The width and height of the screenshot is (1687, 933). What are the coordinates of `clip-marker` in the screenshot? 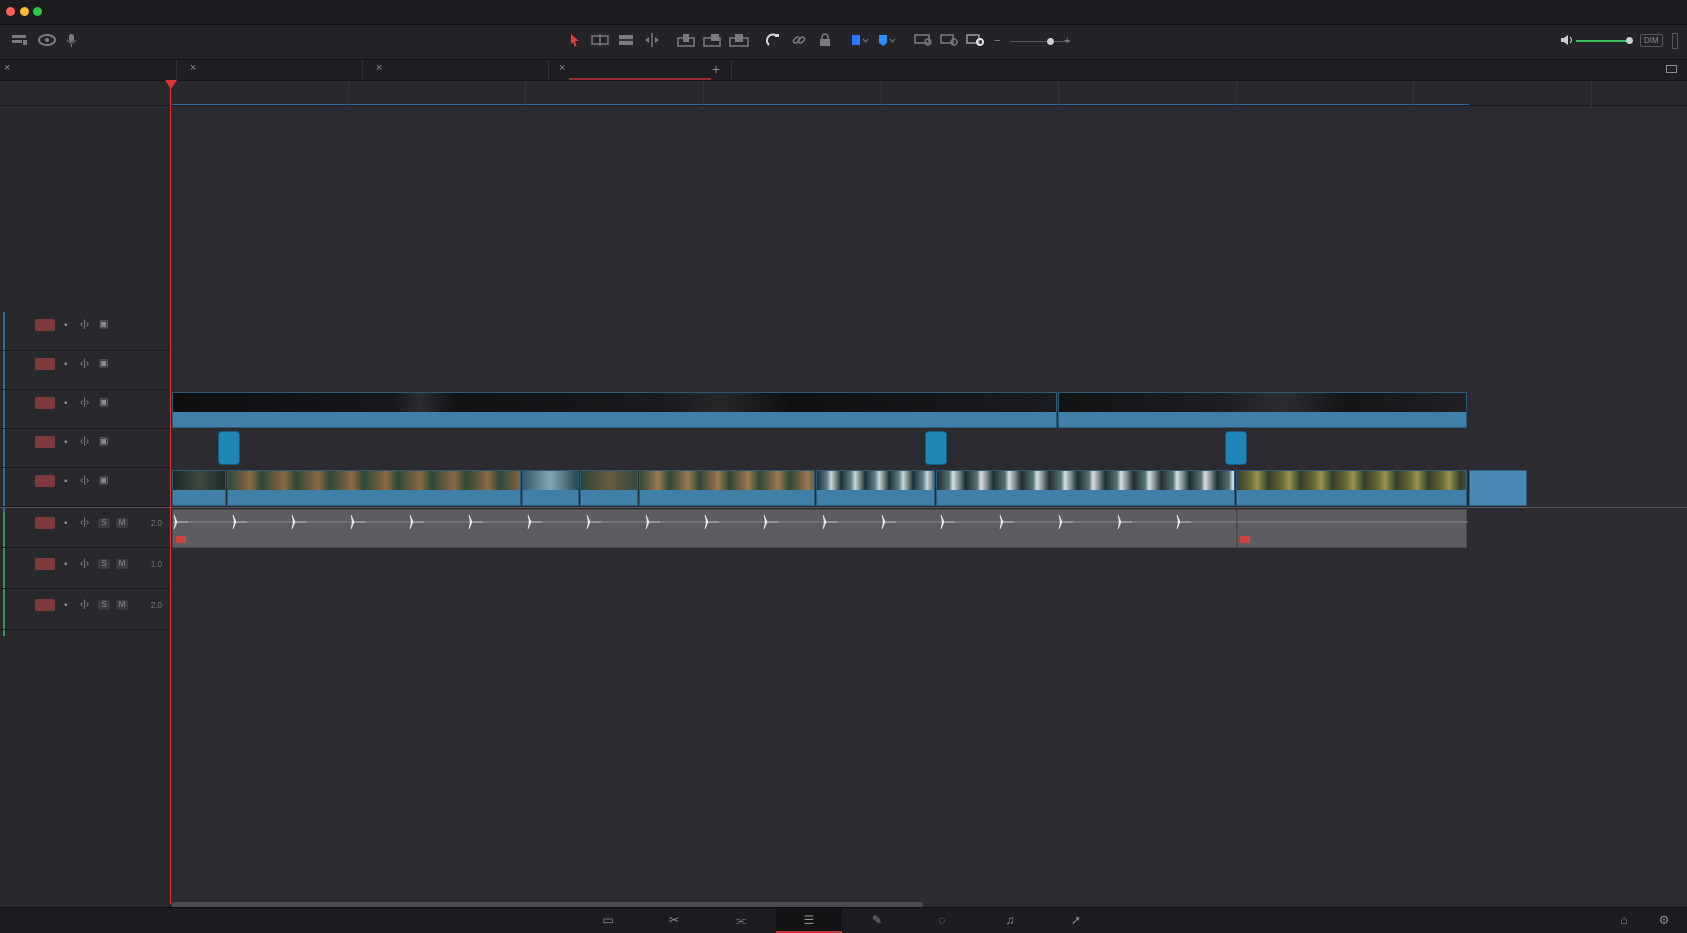 It's located at (1245, 539).